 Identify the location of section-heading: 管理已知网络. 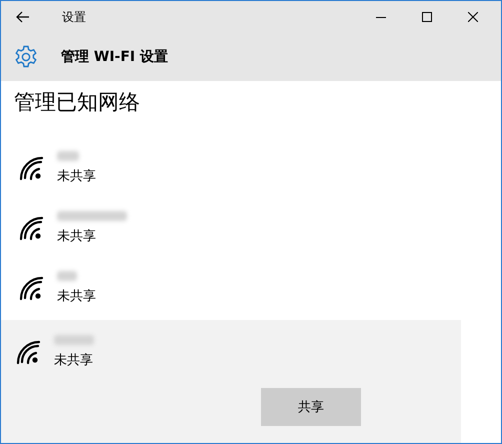
(77, 102).